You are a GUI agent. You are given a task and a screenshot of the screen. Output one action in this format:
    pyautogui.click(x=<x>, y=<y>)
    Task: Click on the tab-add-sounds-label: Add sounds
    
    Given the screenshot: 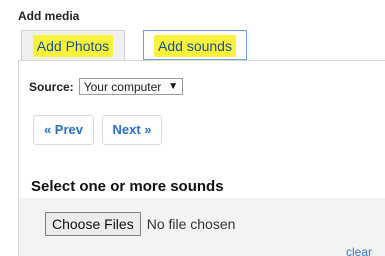 What is the action you would take?
    pyautogui.click(x=195, y=46)
    